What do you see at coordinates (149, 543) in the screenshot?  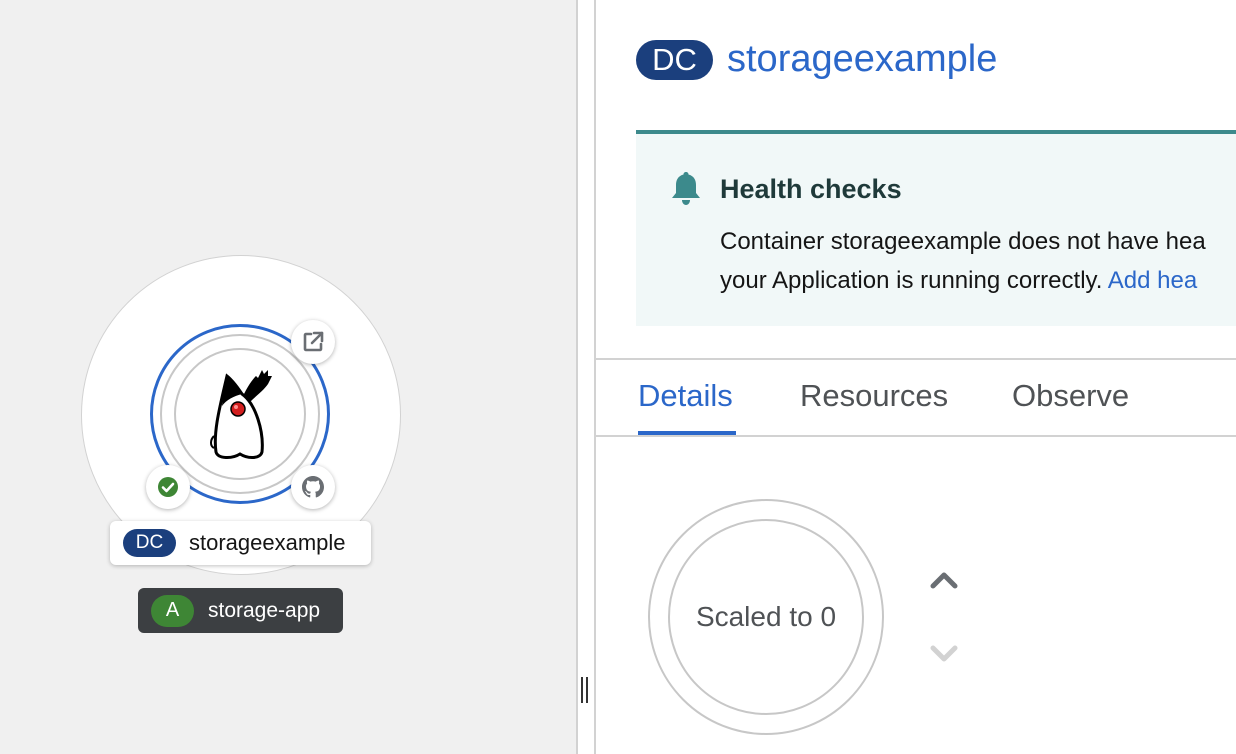 I see `resource-kind-badge: DC` at bounding box center [149, 543].